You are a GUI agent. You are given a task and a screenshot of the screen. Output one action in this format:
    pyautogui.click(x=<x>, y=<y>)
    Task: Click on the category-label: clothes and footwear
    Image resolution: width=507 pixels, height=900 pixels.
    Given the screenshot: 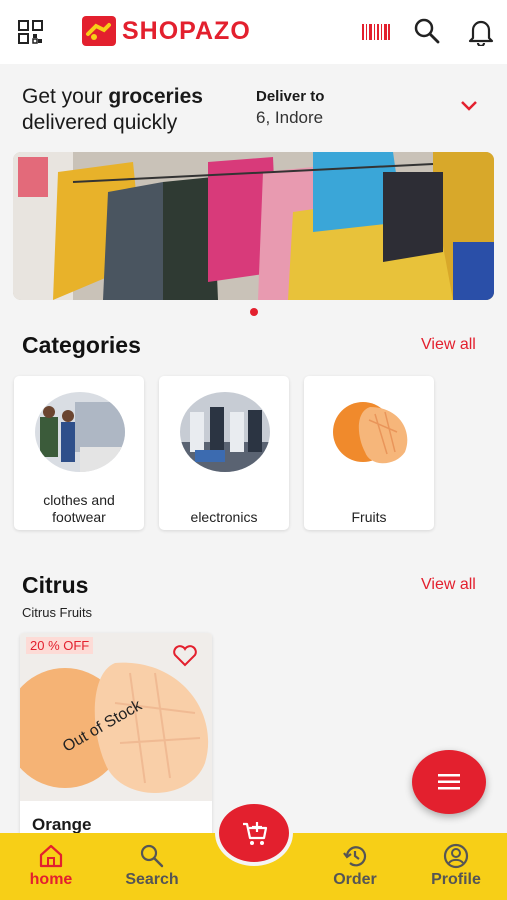 What is the action you would take?
    pyautogui.click(x=79, y=509)
    